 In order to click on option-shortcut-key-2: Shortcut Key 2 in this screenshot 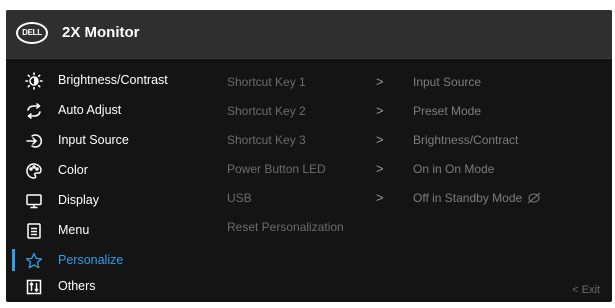, I will do `click(312, 111)`.